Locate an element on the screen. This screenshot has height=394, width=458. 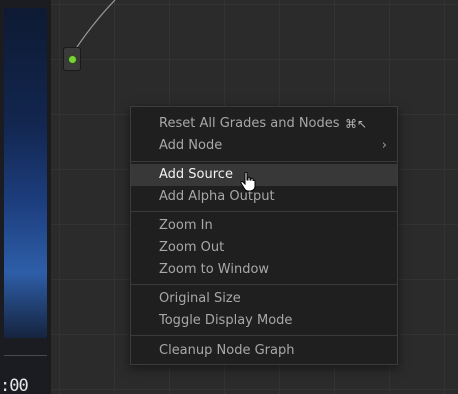
menu-item-label: Add Node is located at coordinates (191, 145).